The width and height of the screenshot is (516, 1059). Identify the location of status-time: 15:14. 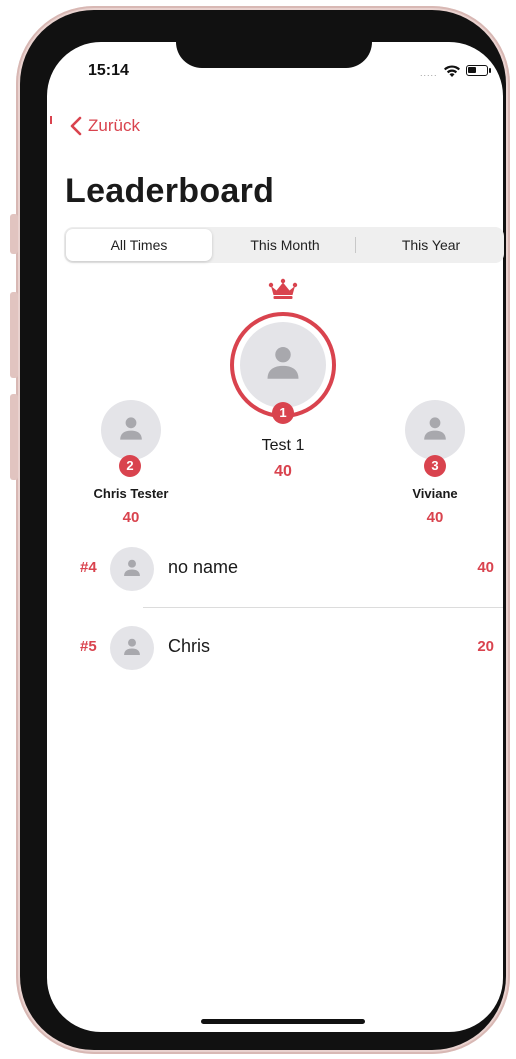
(108, 70).